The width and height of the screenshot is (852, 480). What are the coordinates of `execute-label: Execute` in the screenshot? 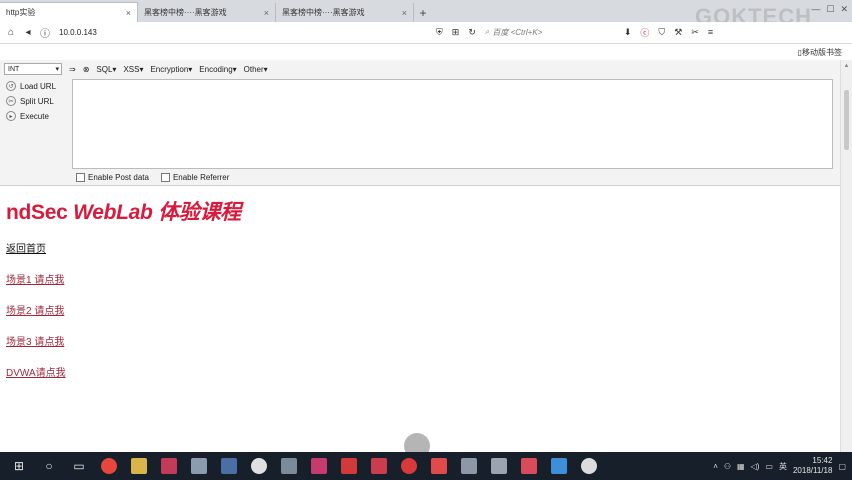 It's located at (34, 116).